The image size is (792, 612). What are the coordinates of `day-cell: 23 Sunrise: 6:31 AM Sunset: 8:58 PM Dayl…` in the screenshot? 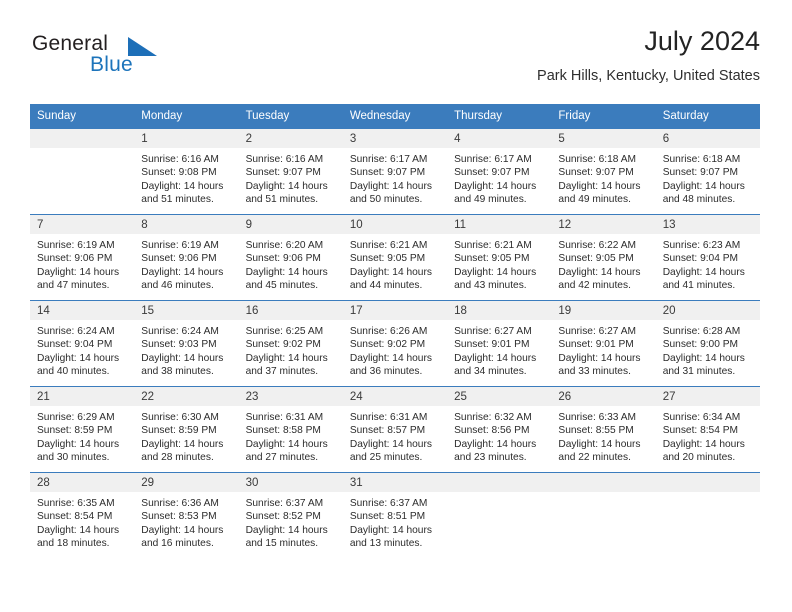 It's located at (290, 429).